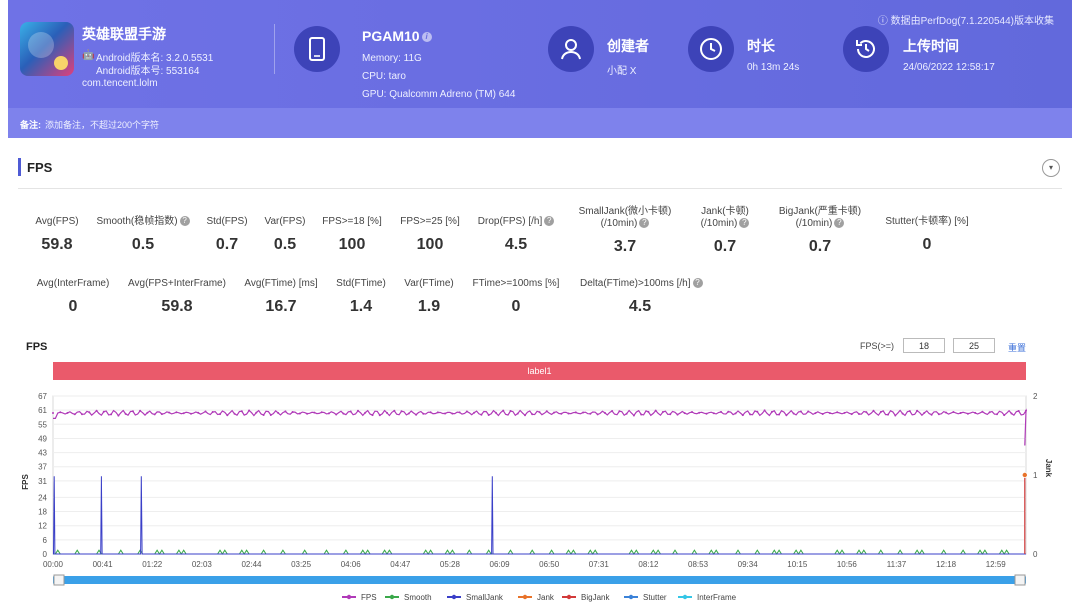 This screenshot has height=614, width=1080. Describe the element at coordinates (516, 235) in the screenshot. I see `stat-stats_row1-6: Drop(FPS) [/h]? 4.5` at that location.